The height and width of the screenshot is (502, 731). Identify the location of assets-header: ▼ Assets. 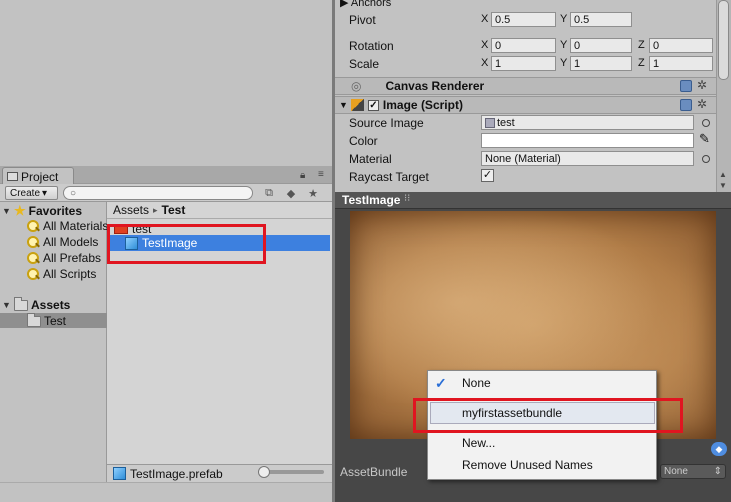
(36, 304).